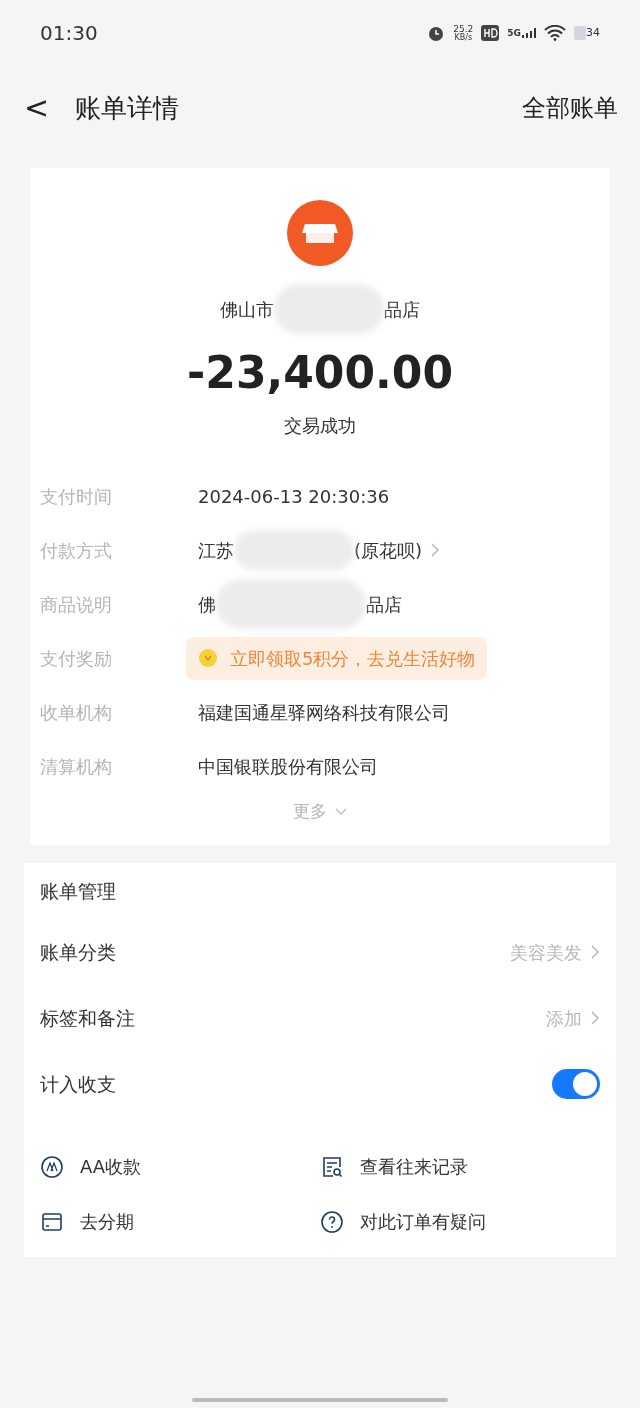 This screenshot has width=640, height=1408. I want to click on document-search-icon, so click(332, 1166).